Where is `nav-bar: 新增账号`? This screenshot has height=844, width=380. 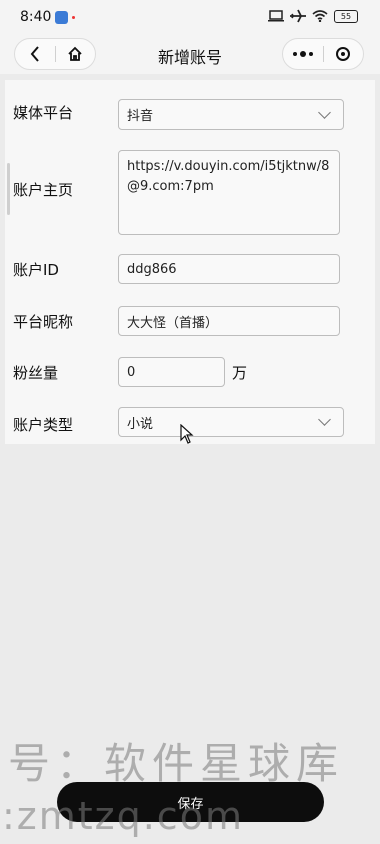 nav-bar: 新增账号 is located at coordinates (190, 54).